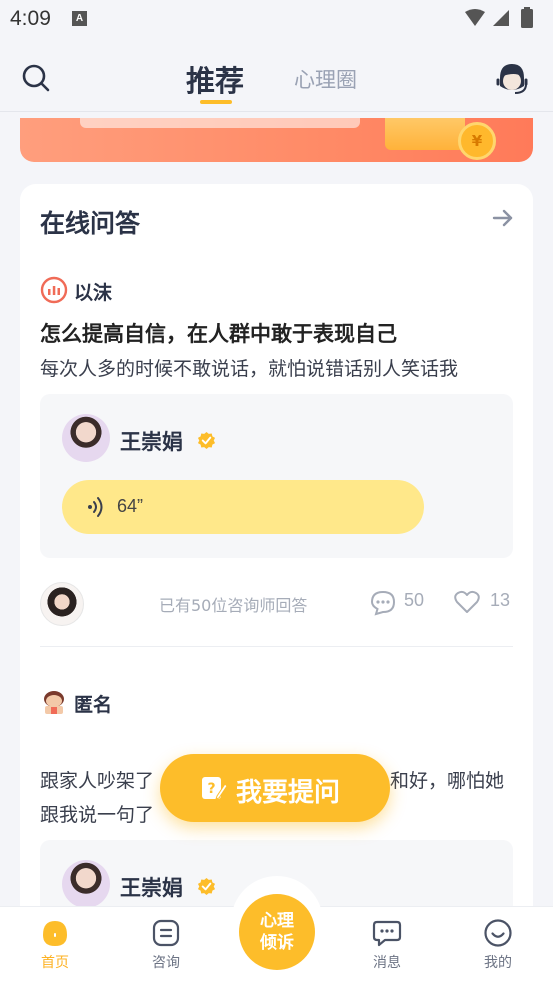 The height and width of the screenshot is (984, 553). I want to click on user-badge-icon, so click(54, 290).